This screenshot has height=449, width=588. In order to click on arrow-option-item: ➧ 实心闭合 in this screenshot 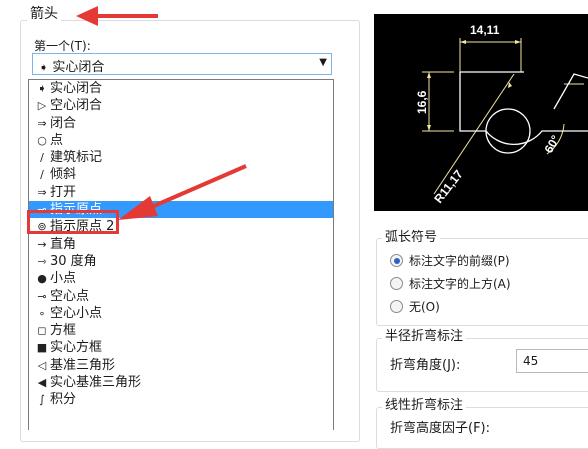, I will do `click(181, 88)`.